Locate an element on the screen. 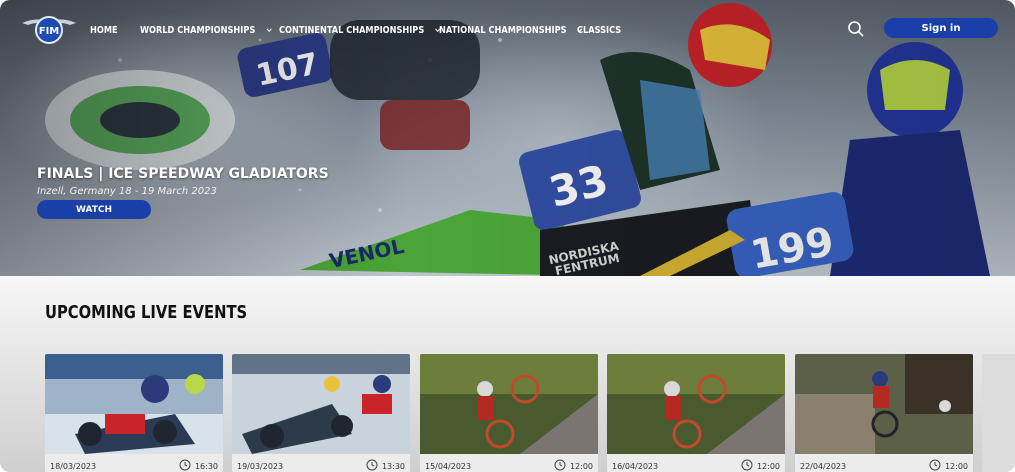  event-time: 13:30 is located at coordinates (393, 466).